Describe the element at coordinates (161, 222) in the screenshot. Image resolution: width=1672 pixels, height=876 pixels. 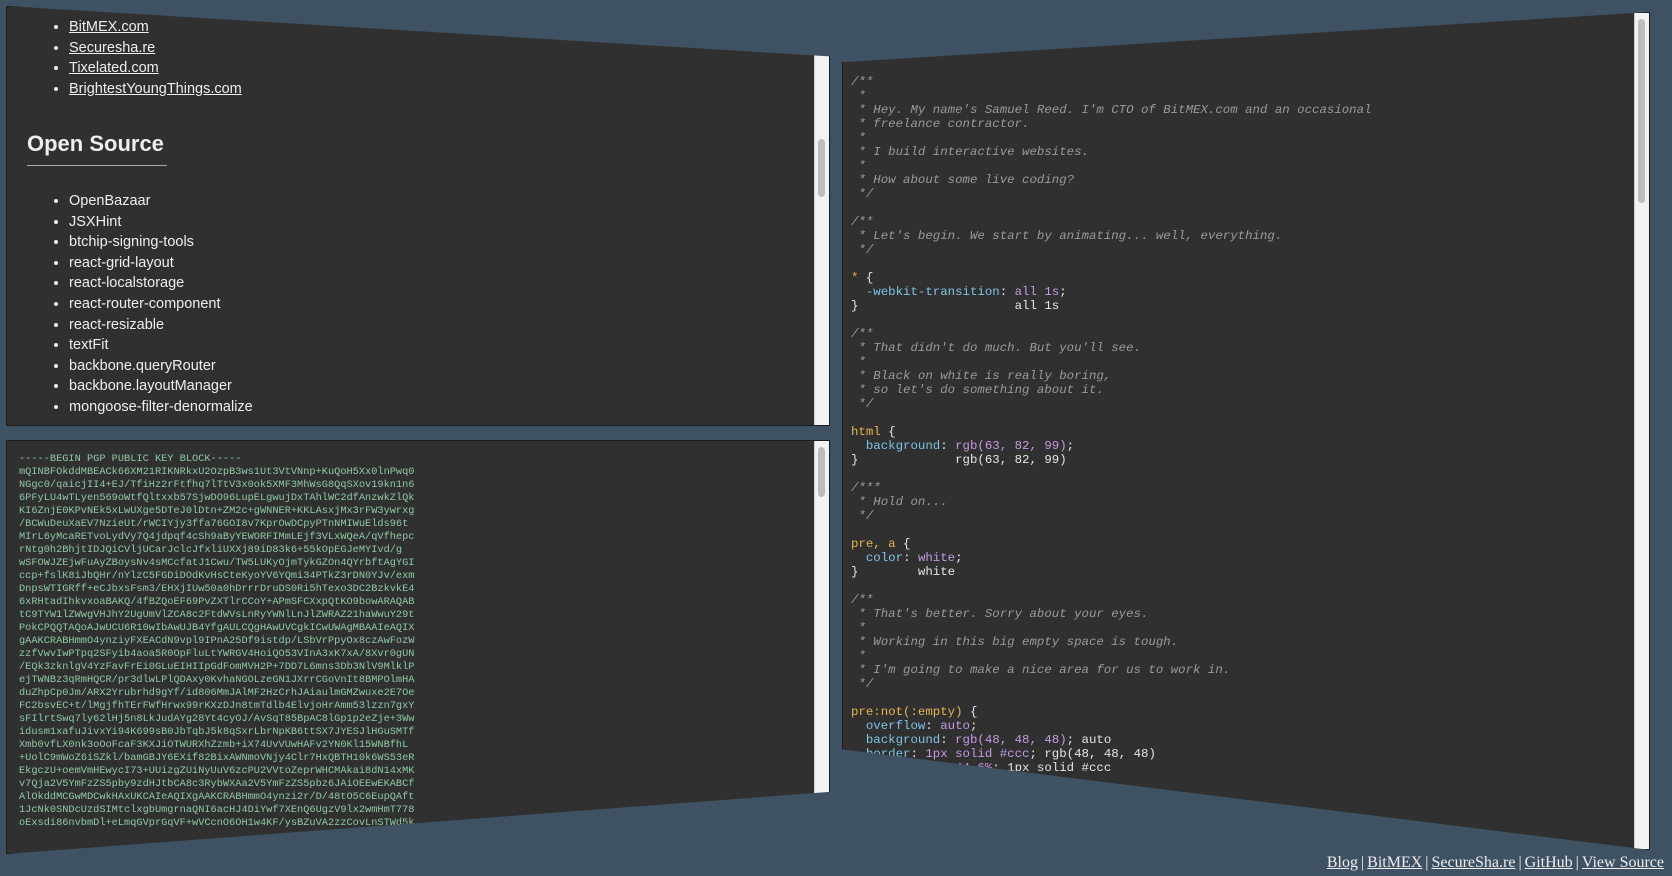
I see `list-item: JSXHint` at that location.